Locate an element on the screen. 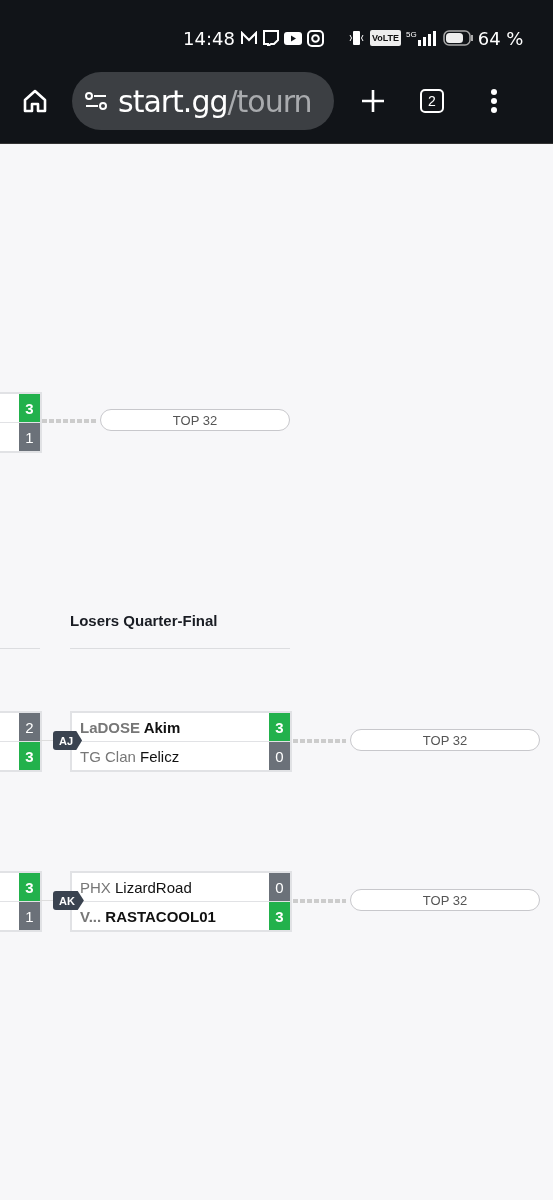 The height and width of the screenshot is (1200, 553). volte-label: VoLTE is located at coordinates (385, 38).